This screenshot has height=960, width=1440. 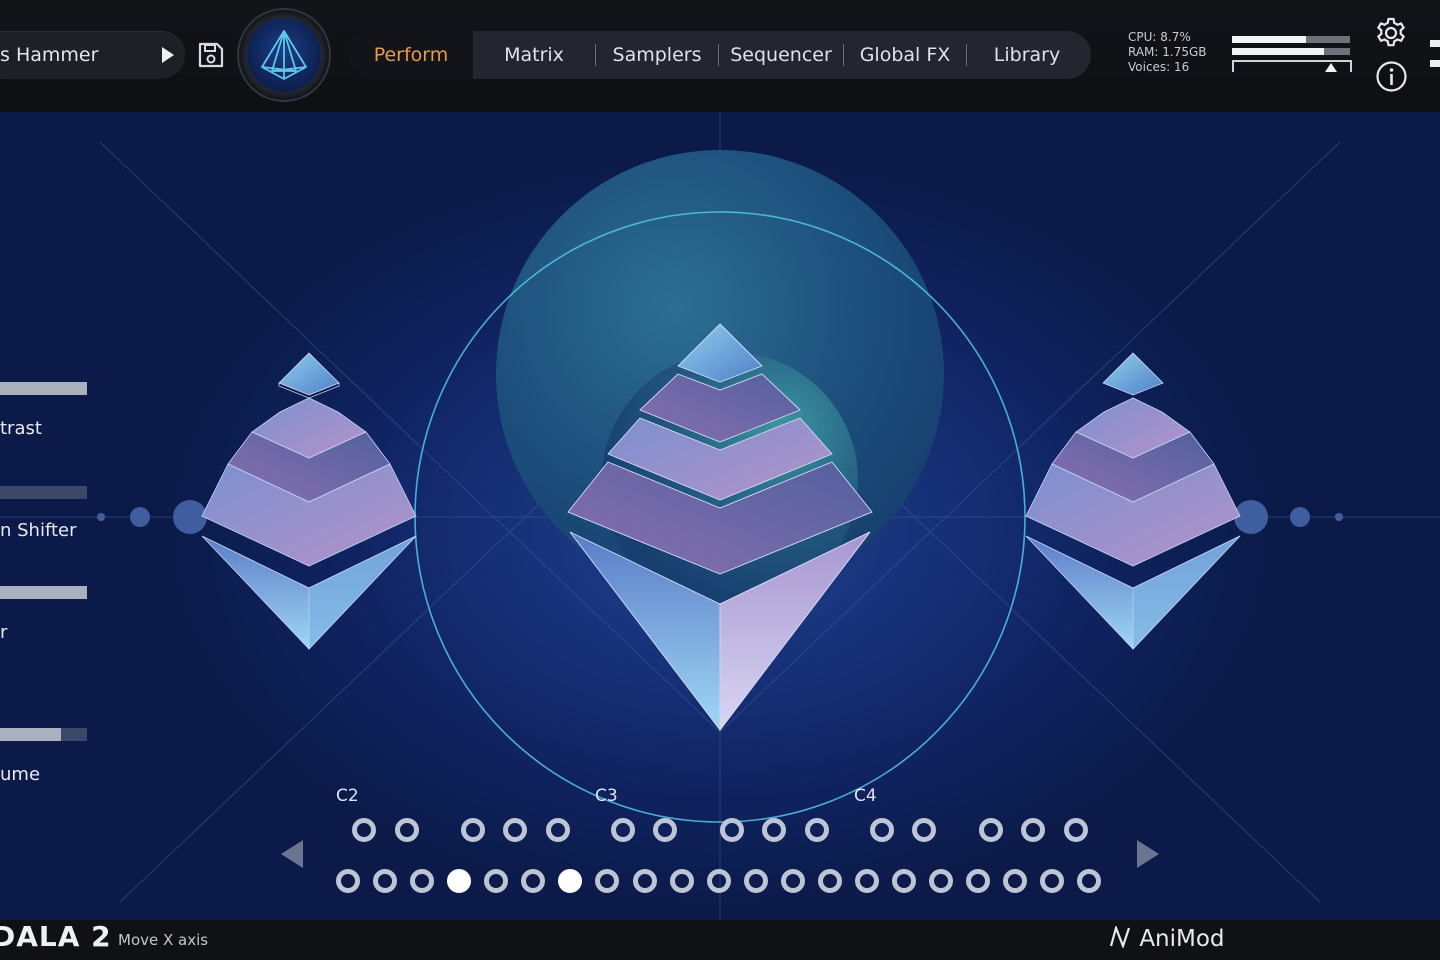 I want to click on right-pyramid, so click(x=1133, y=501).